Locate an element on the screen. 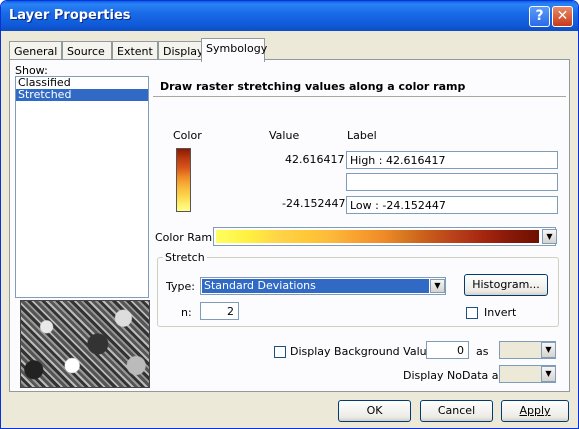 This screenshot has height=429, width=579. cancel-button: Cancel is located at coordinates (456, 411).